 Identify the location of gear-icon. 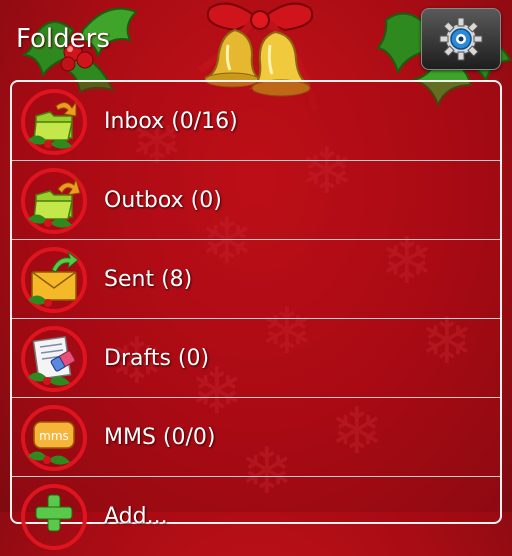
(461, 39).